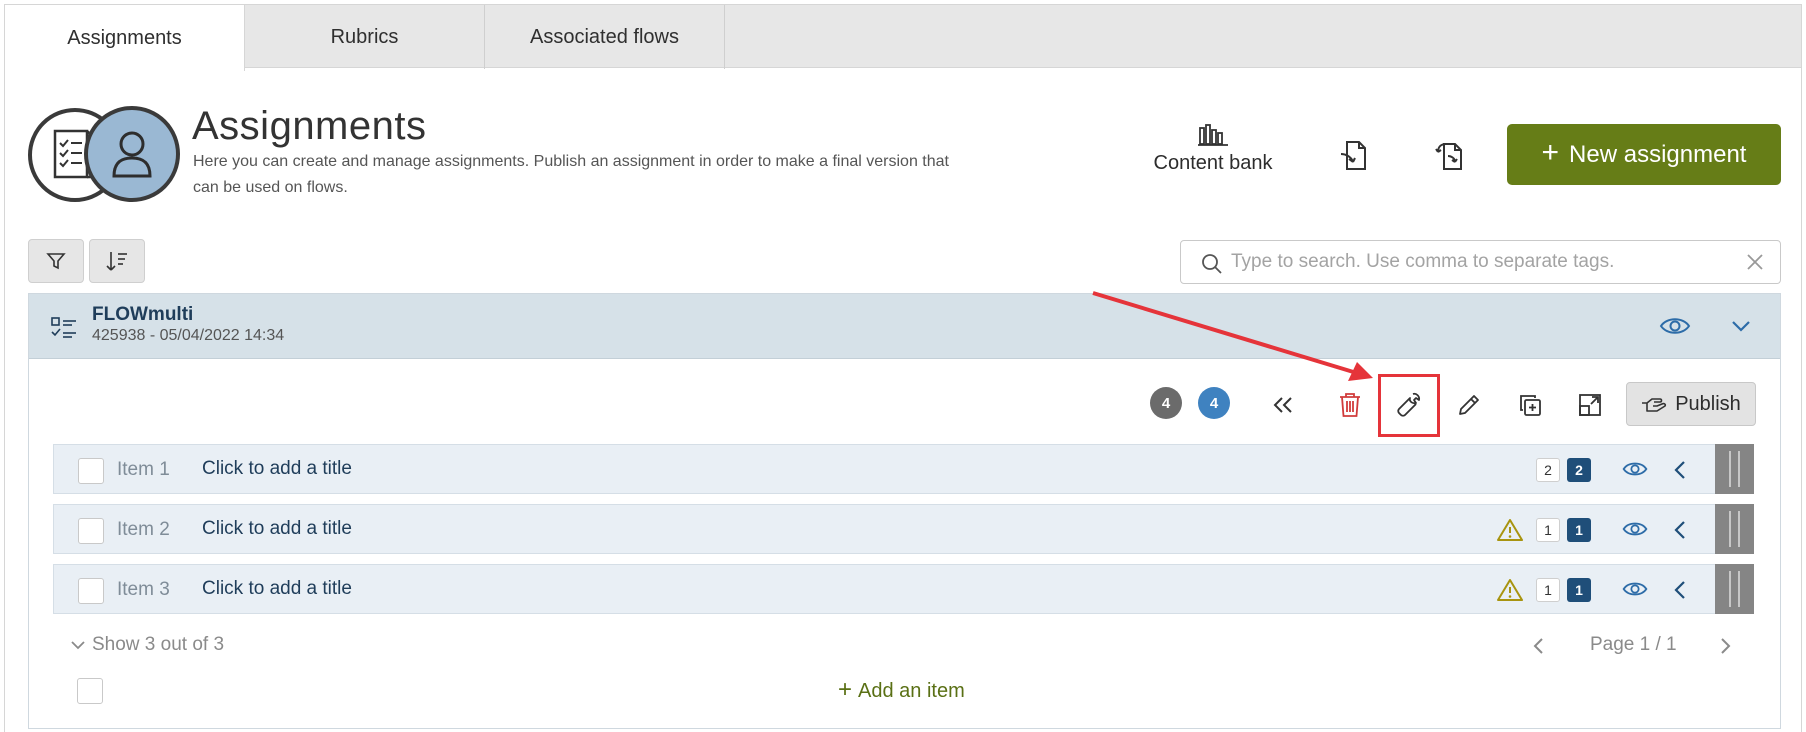  I want to click on count-badge-selected: 4, so click(1214, 403).